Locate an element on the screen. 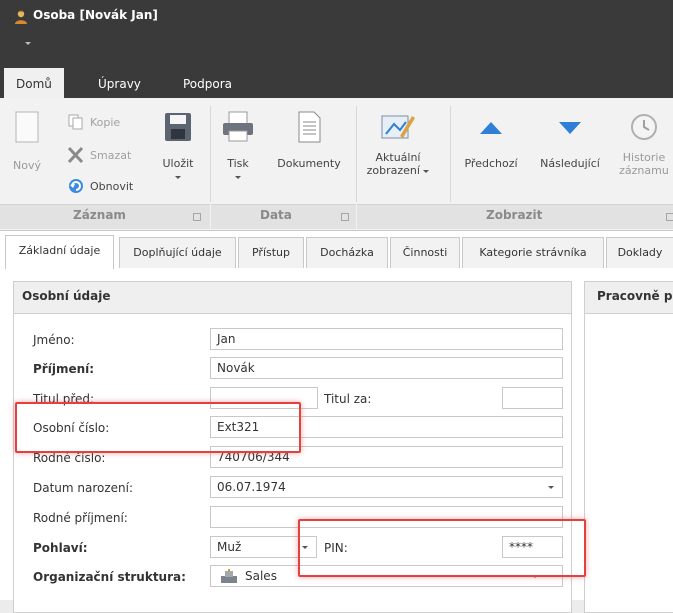  organizacni-struktura-label: Organizační struktura: is located at coordinates (109, 577).